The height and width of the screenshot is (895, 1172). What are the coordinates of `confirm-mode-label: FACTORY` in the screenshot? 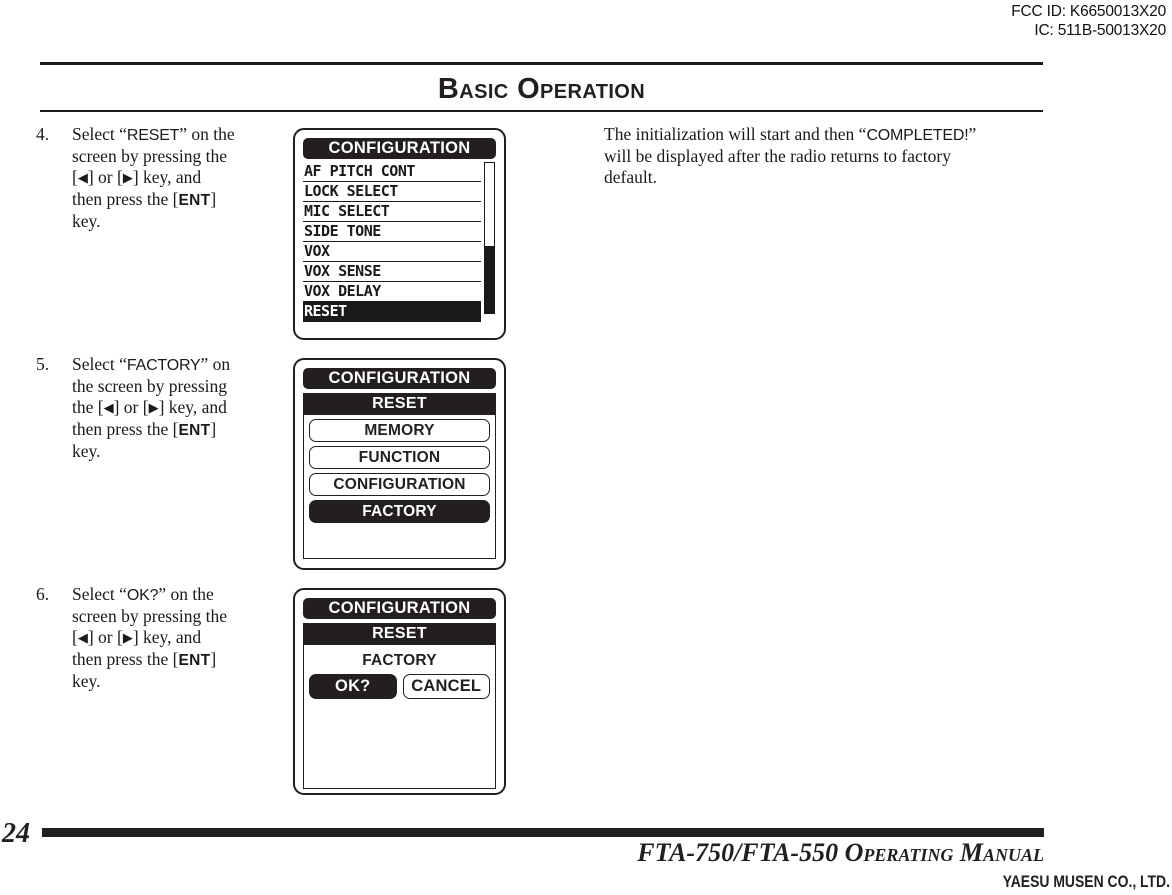 It's located at (399, 660).